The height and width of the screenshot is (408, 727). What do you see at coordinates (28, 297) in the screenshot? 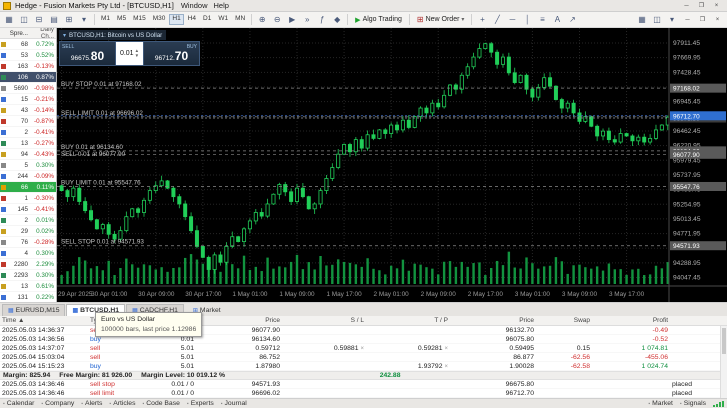
I see `market-watch-row: 131 0.22%` at bounding box center [28, 297].